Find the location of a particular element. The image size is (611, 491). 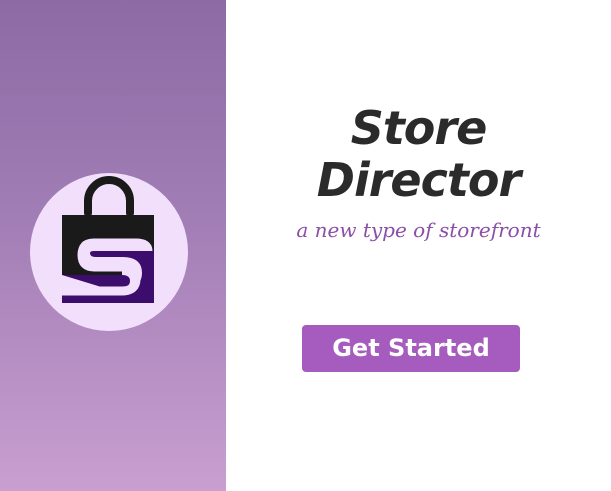

logo-badge is located at coordinates (109, 252).